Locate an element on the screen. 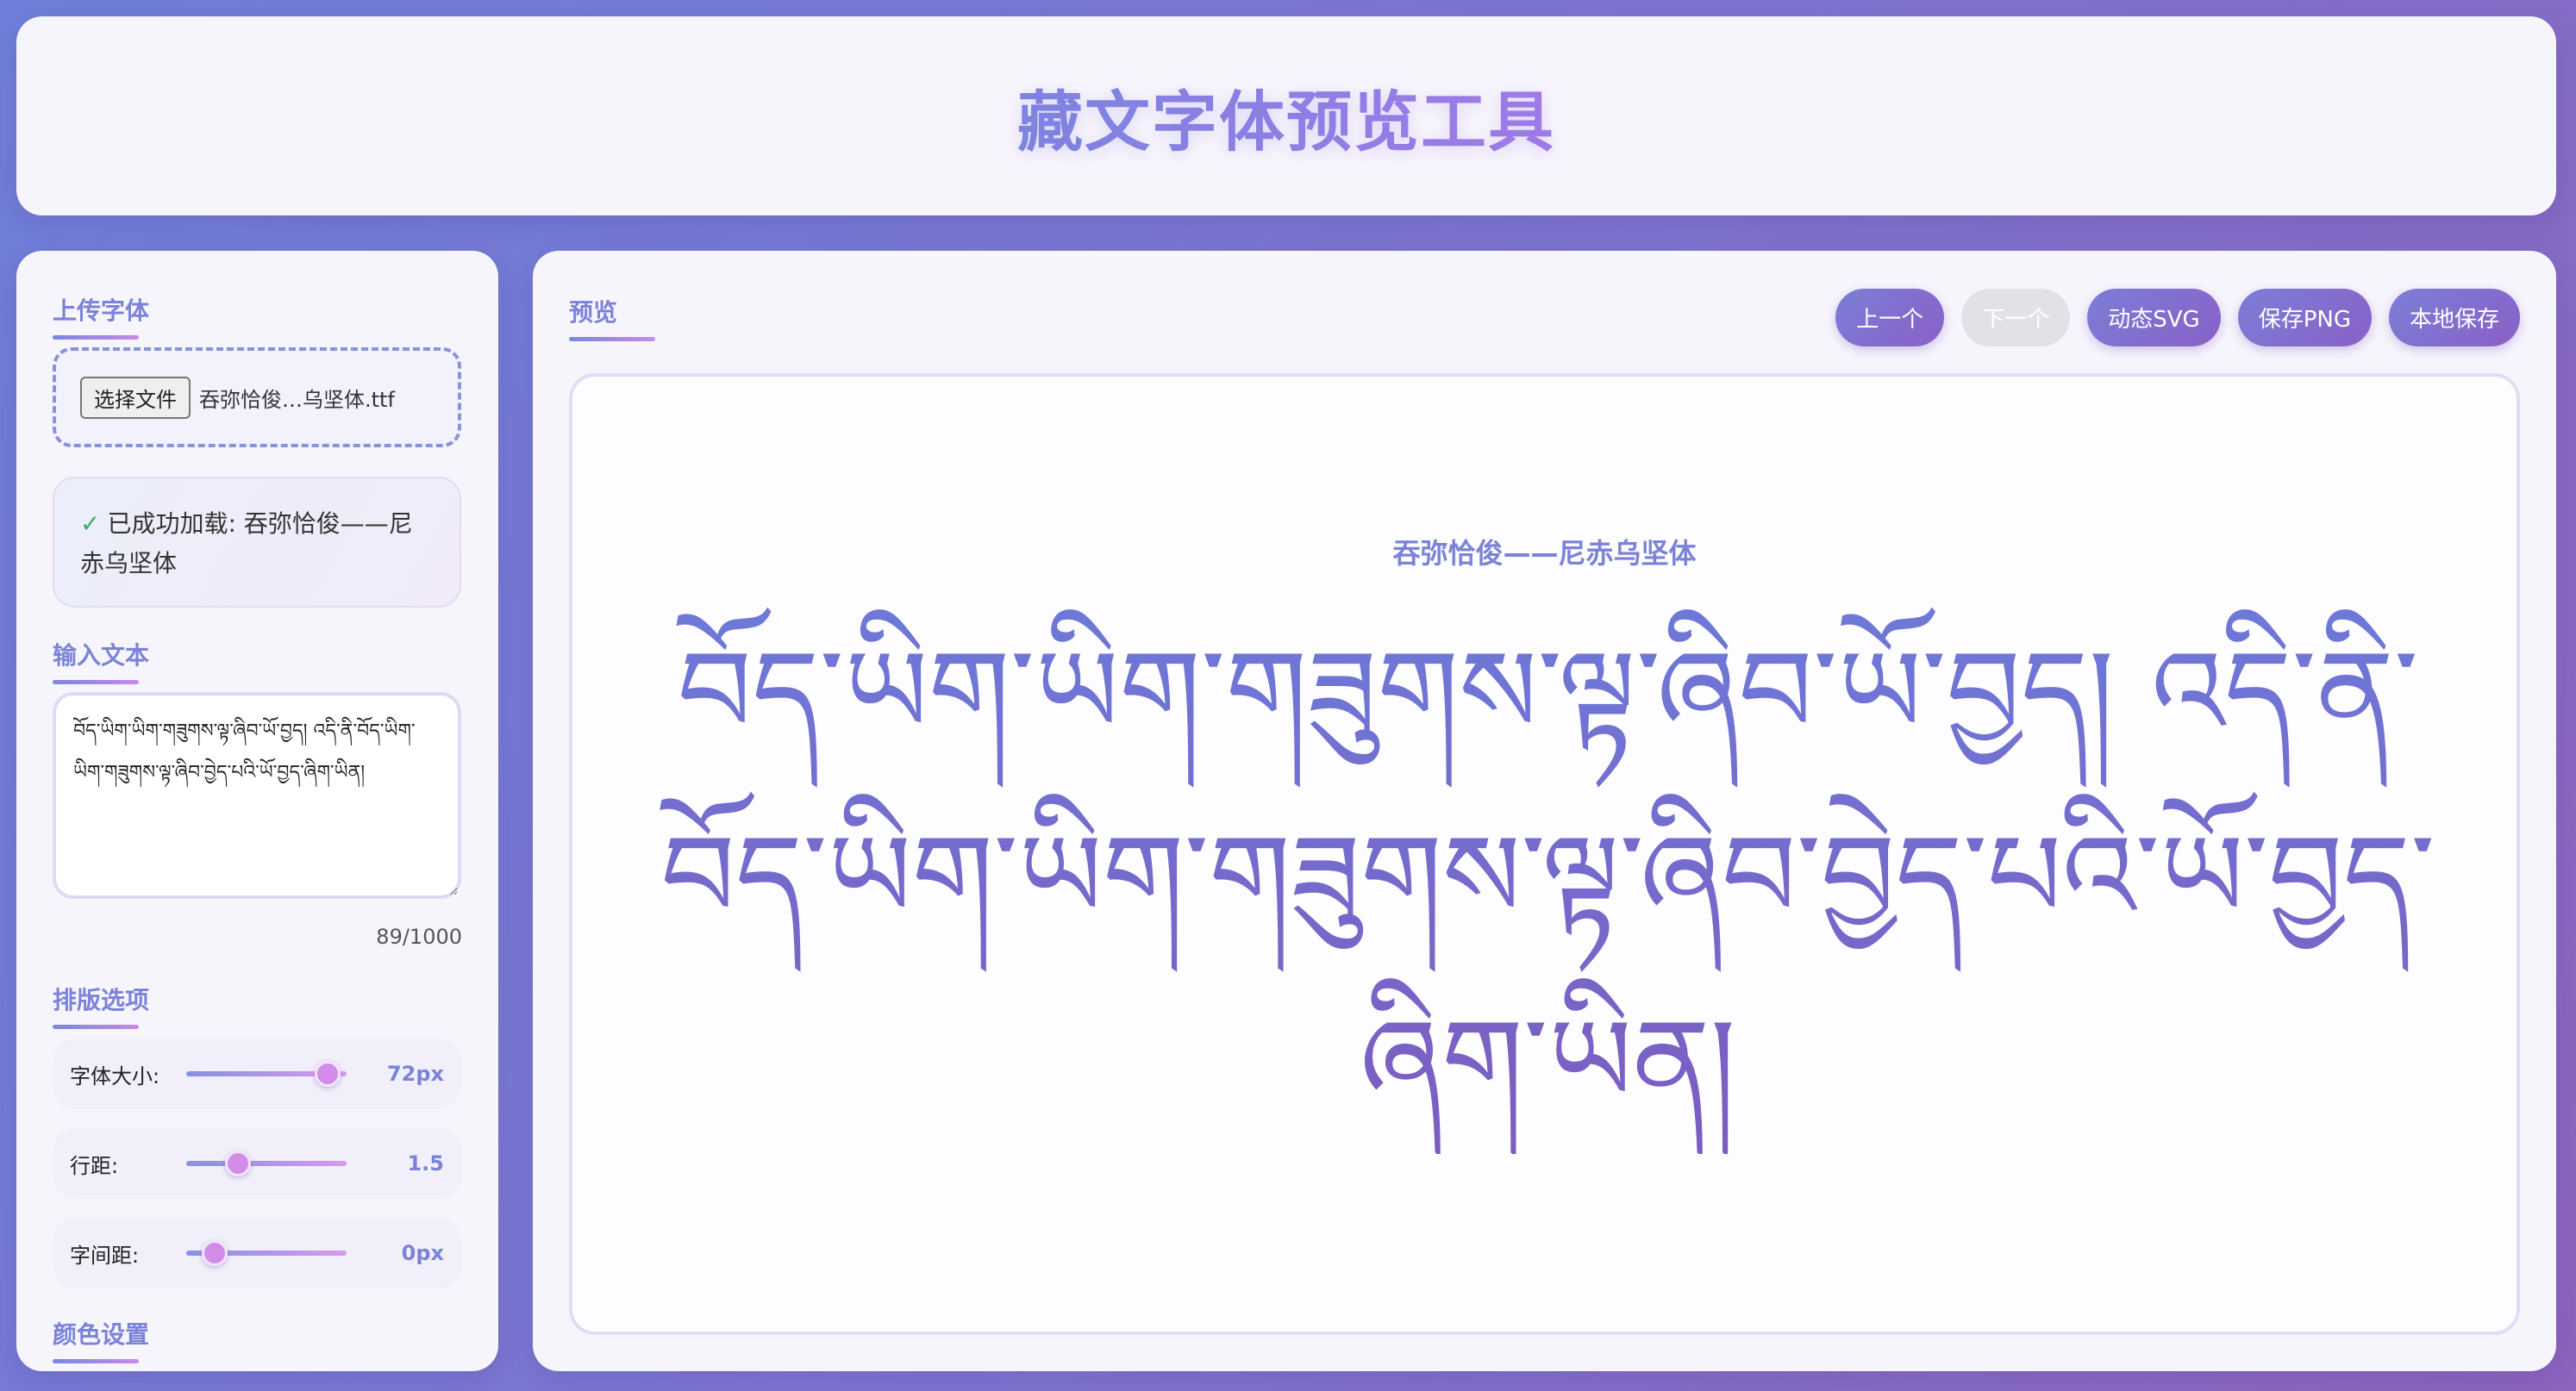 Image resolution: width=2576 pixels, height=1391 pixels. font-size-slider-thumb is located at coordinates (327, 1074).